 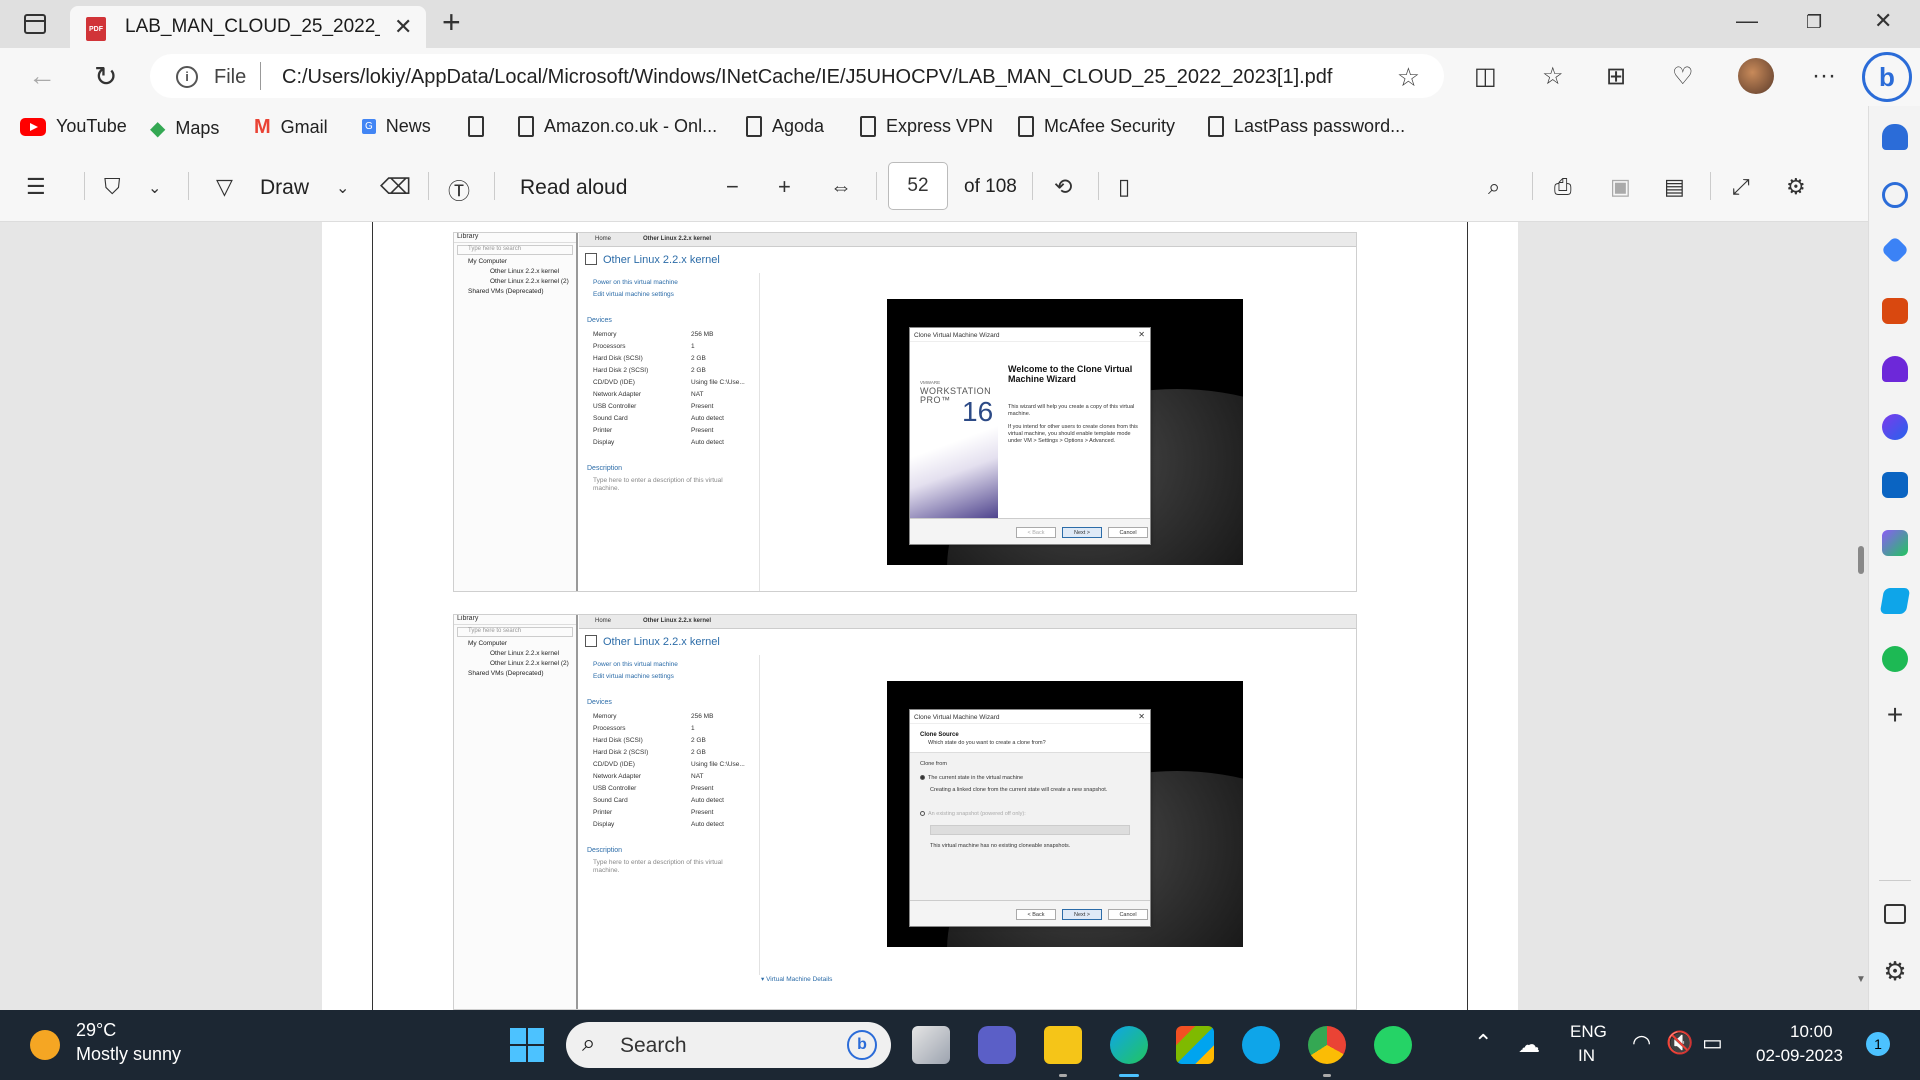 What do you see at coordinates (1674, 187) in the screenshot?
I see `save-as-icon: ▤` at bounding box center [1674, 187].